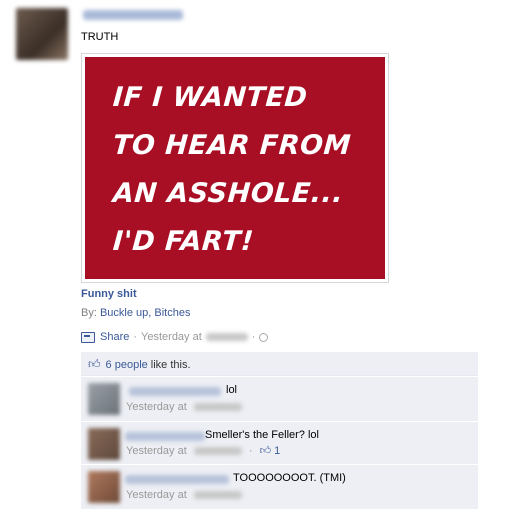 This screenshot has height=520, width=513. What do you see at coordinates (183, 241) in the screenshot?
I see `image-text-line-4: I'D FART!` at bounding box center [183, 241].